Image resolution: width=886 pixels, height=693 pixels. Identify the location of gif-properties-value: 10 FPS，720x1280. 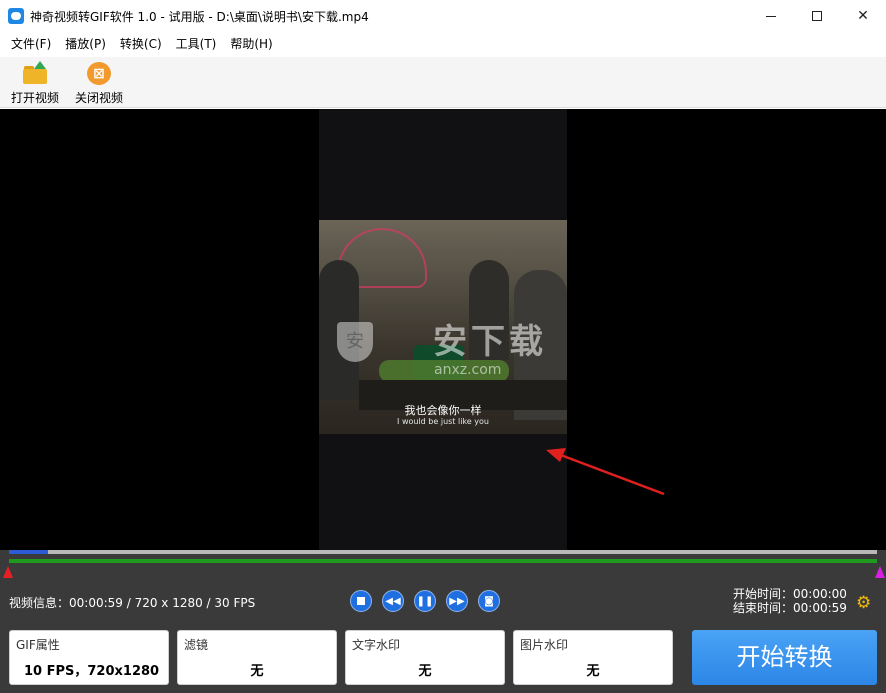
(92, 671).